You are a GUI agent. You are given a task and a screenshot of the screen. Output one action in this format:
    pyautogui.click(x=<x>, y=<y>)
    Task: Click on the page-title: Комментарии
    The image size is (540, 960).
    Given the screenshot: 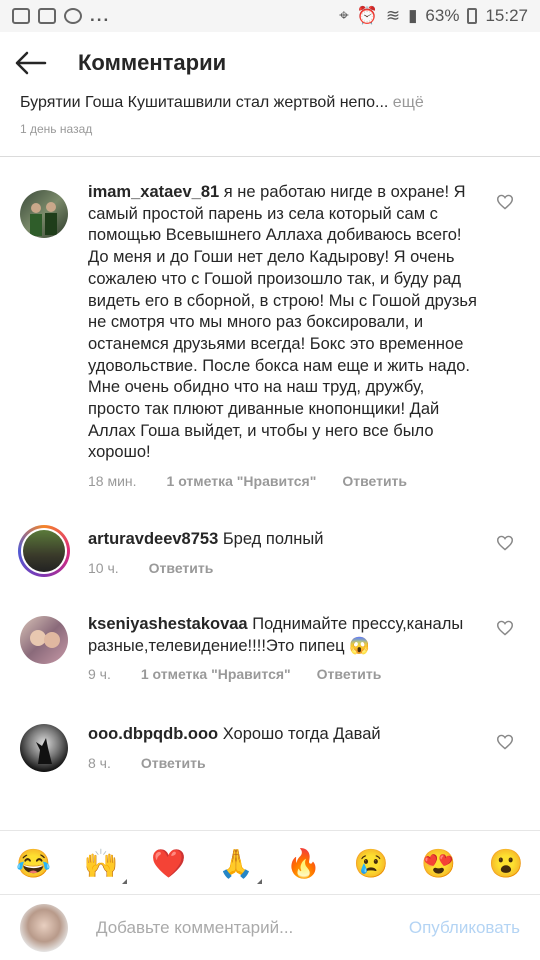 What is the action you would take?
    pyautogui.click(x=152, y=62)
    